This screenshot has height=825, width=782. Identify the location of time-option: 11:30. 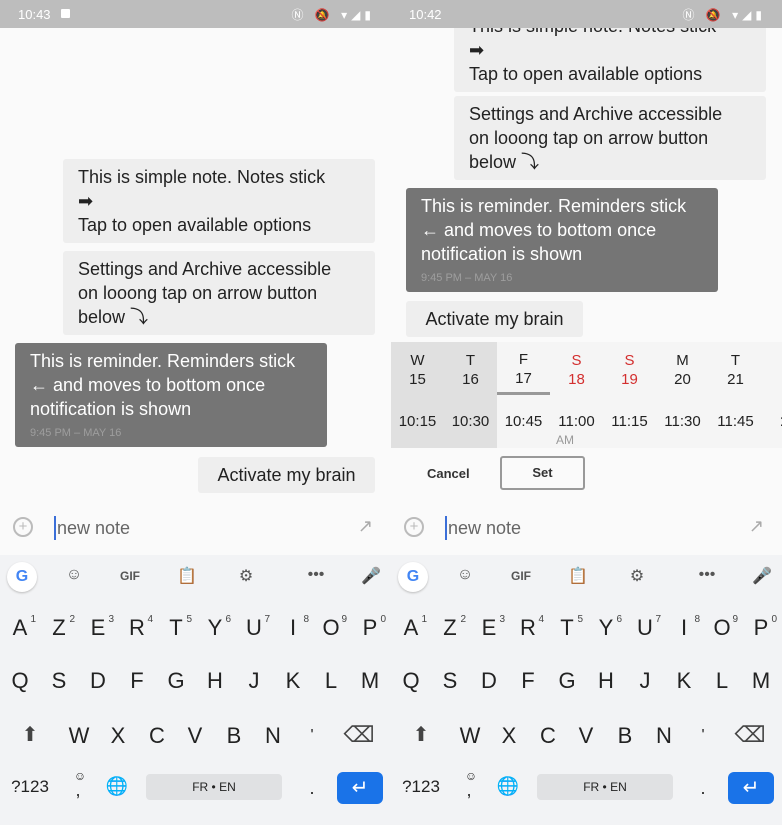
(682, 421).